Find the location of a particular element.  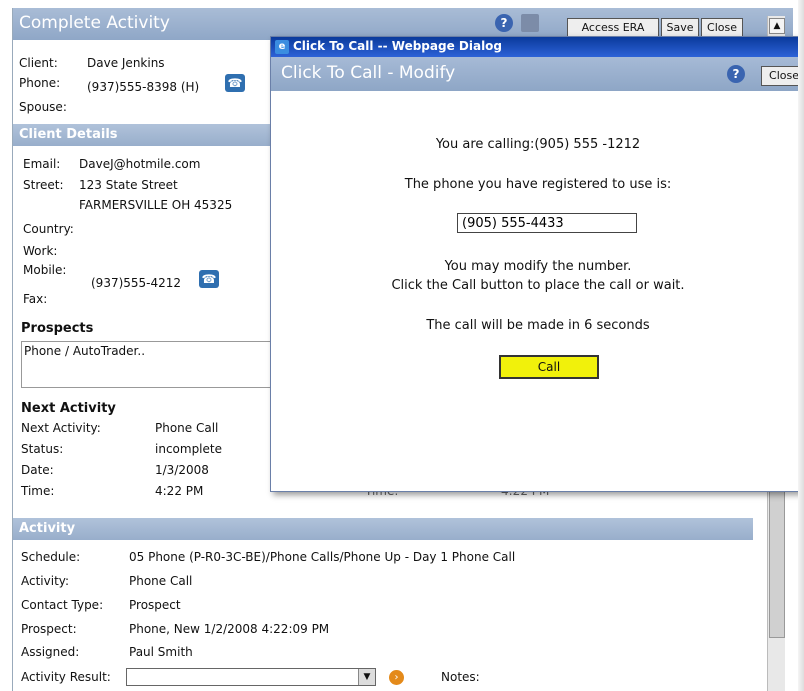

email-label: Email: is located at coordinates (42, 164).